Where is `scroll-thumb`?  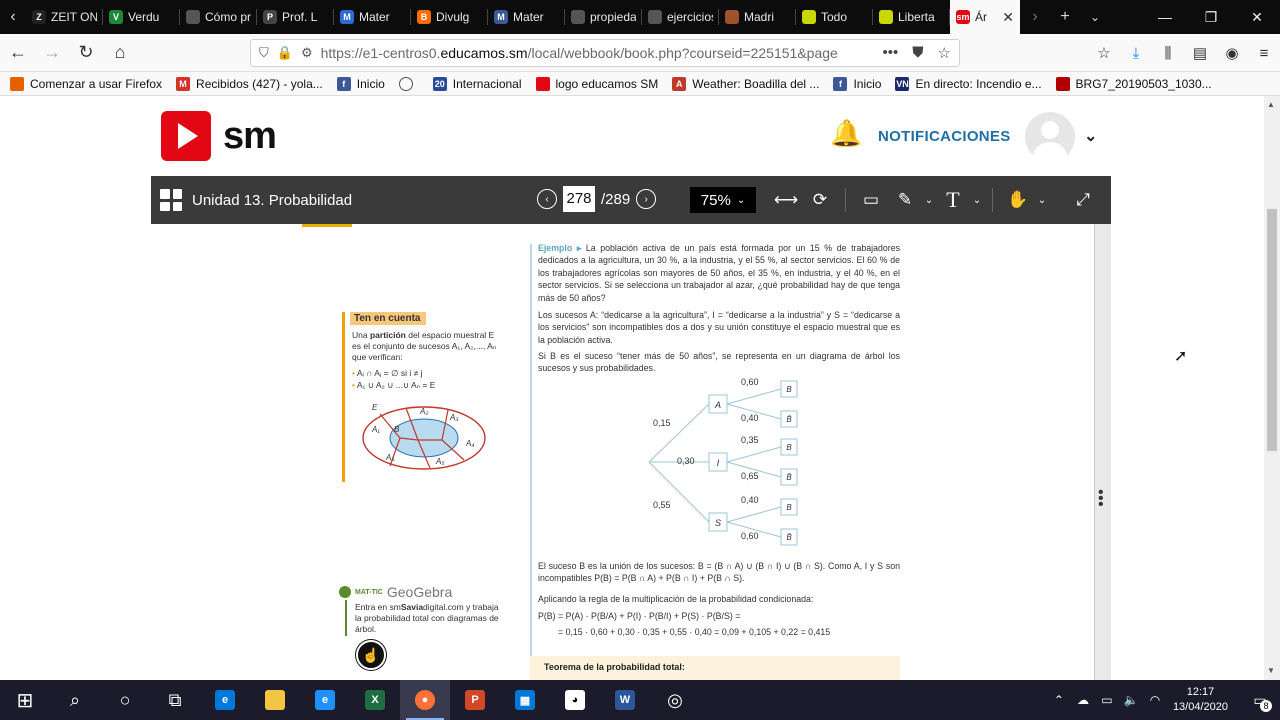 scroll-thumb is located at coordinates (1272, 330).